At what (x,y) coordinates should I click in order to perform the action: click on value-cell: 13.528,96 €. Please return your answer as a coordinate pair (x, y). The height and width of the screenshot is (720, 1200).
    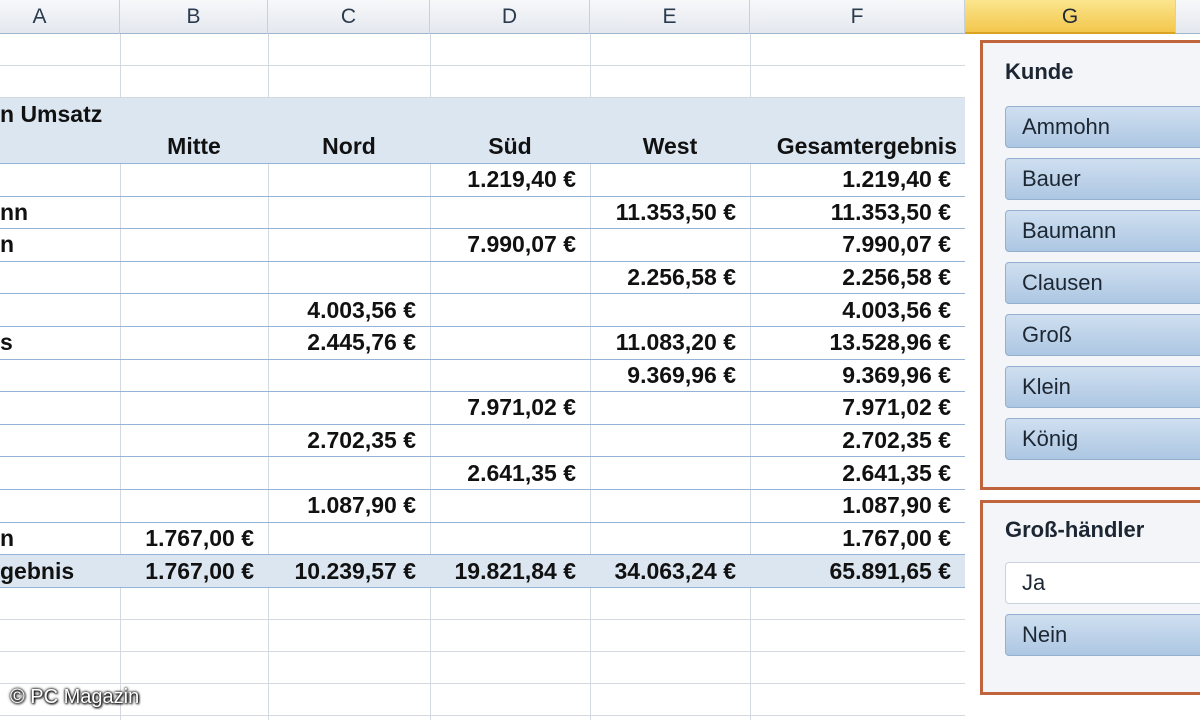
    Looking at the image, I should click on (857, 343).